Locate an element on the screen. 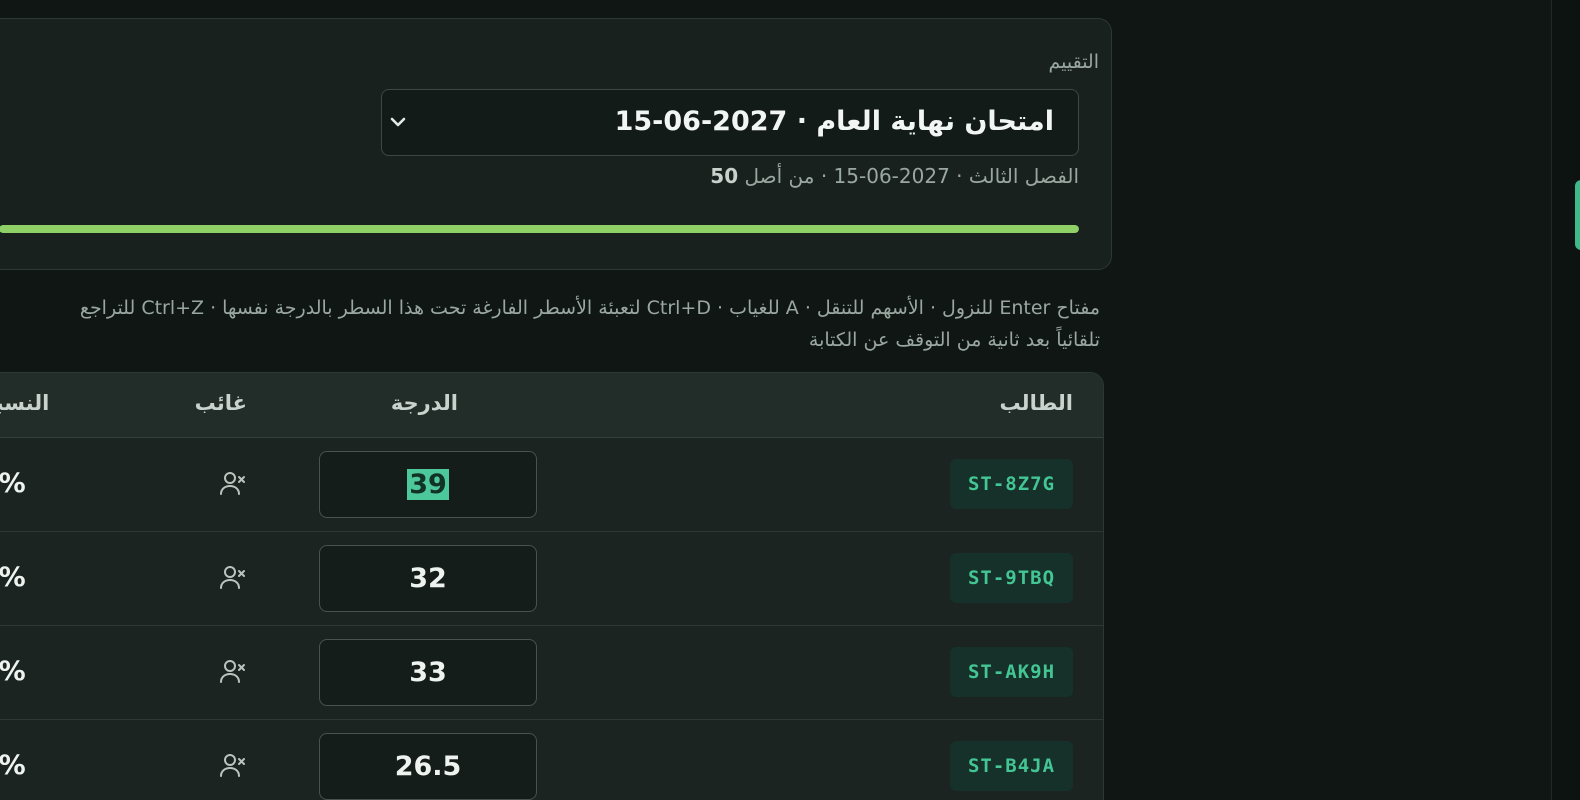  assessment-meta: الفصل الثالث · 2027-06-15 · من أصل 50 is located at coordinates (894, 176).